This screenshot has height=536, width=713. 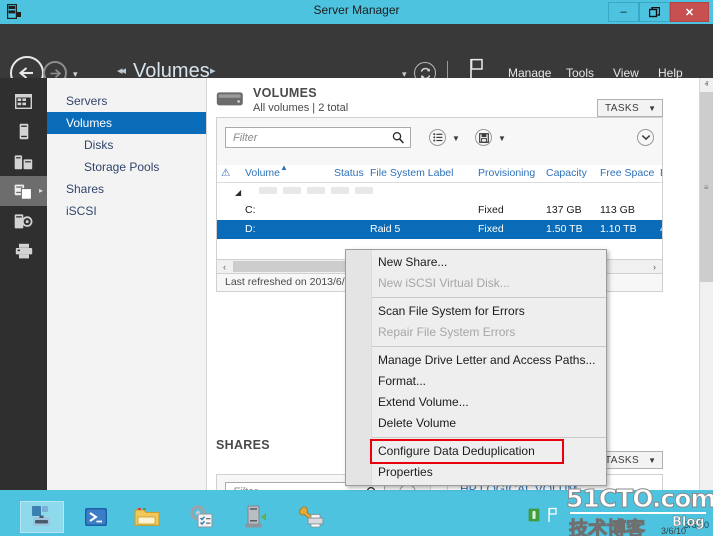 What do you see at coordinates (356, 57) in the screenshot?
I see `navigation-bar: ▾ ◂◂ Volumes ▸ ▾ Manage Tools View Help` at bounding box center [356, 57].